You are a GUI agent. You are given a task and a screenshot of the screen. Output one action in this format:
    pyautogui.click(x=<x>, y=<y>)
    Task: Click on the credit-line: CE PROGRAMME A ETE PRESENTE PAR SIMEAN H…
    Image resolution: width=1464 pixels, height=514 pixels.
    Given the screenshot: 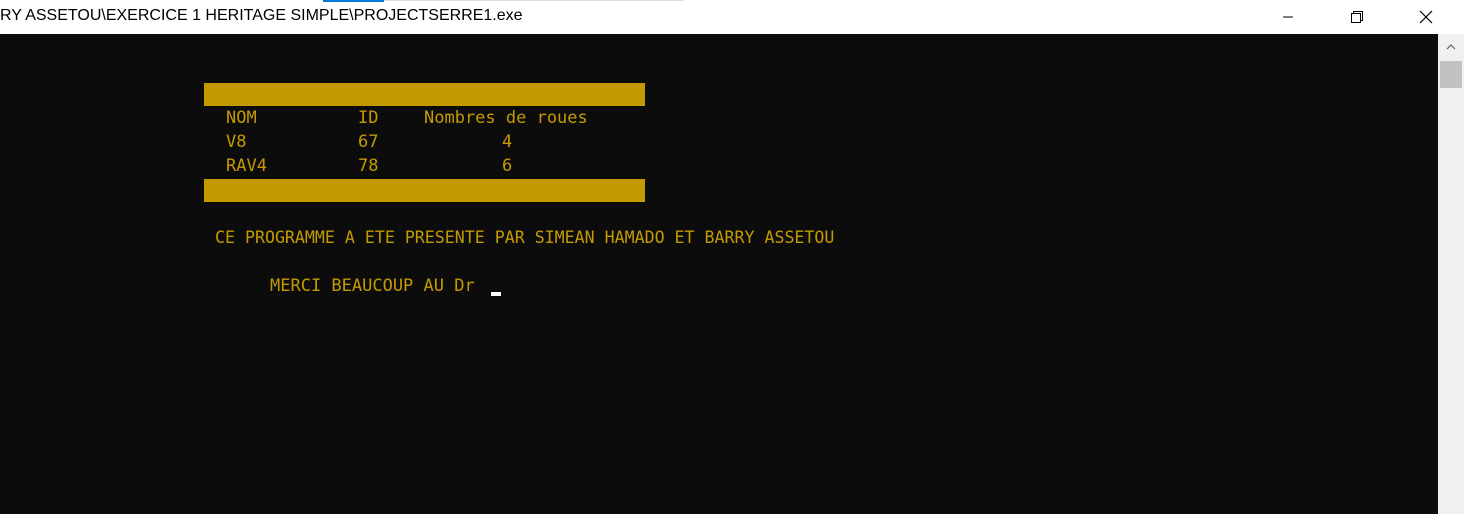 What is the action you would take?
    pyautogui.click(x=525, y=237)
    